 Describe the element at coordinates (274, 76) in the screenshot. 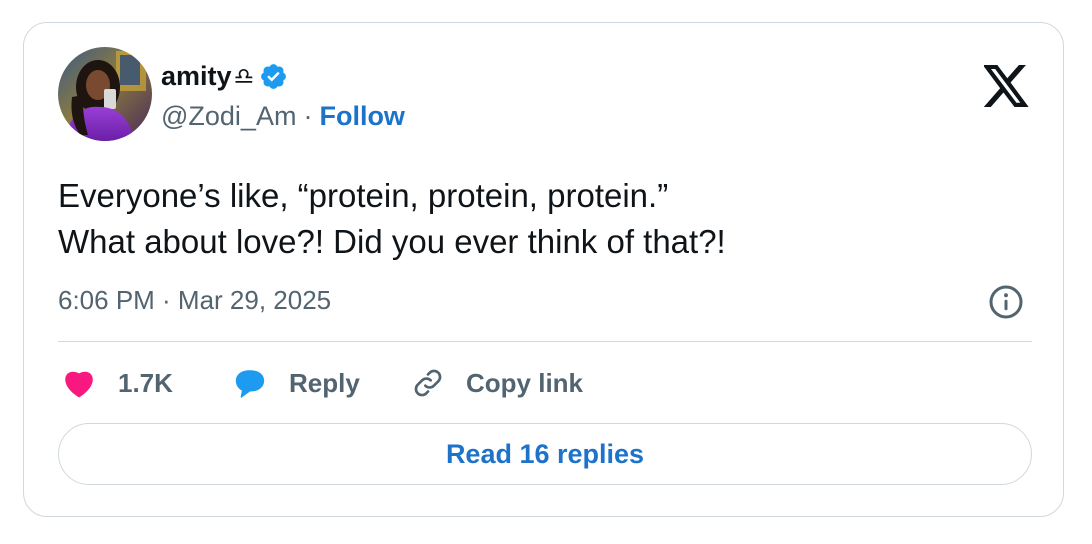

I see `verified-badge-icon` at that location.